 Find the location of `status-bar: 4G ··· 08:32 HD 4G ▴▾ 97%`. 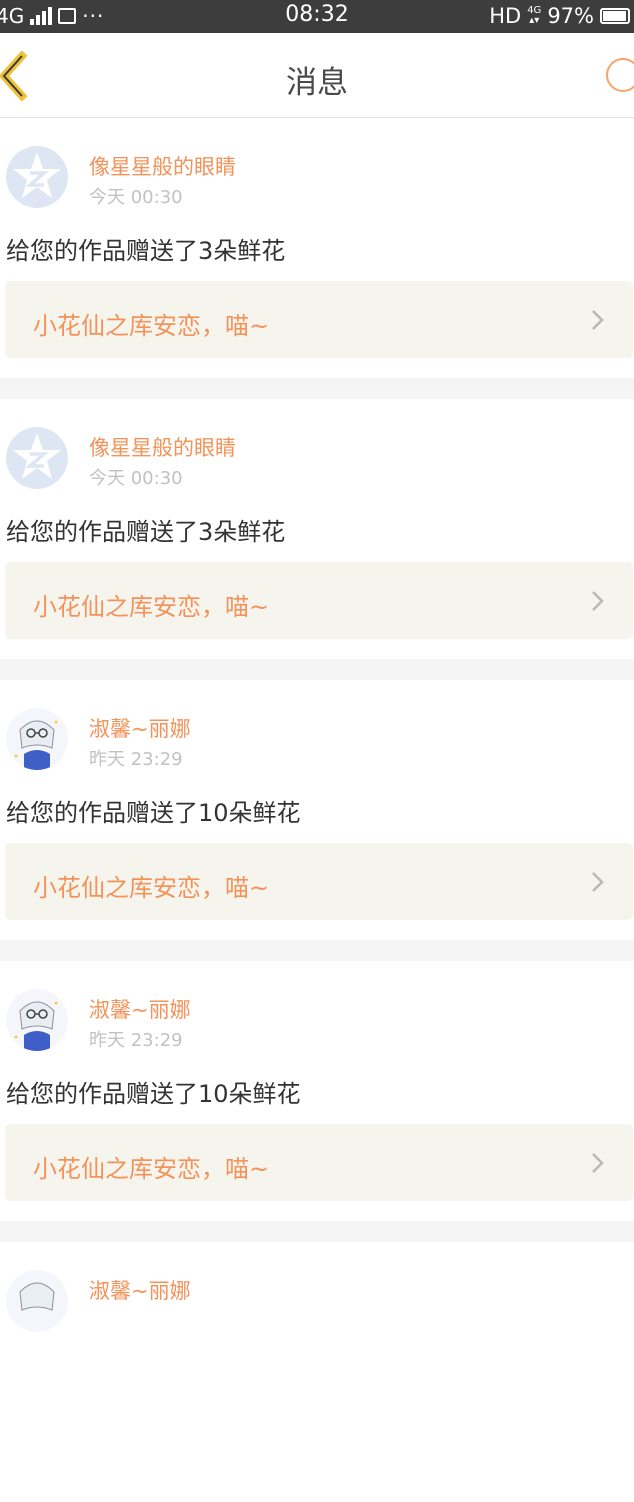

status-bar: 4G ··· 08:32 HD 4G ▴▾ 97% is located at coordinates (317, 16).